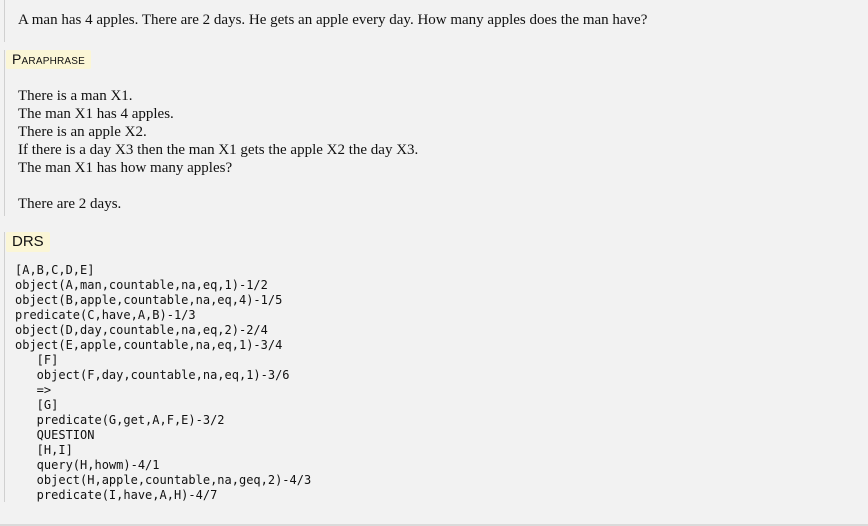 The height and width of the screenshot is (526, 868). Describe the element at coordinates (218, 186) in the screenshot. I see `paraphrase-gap` at that location.